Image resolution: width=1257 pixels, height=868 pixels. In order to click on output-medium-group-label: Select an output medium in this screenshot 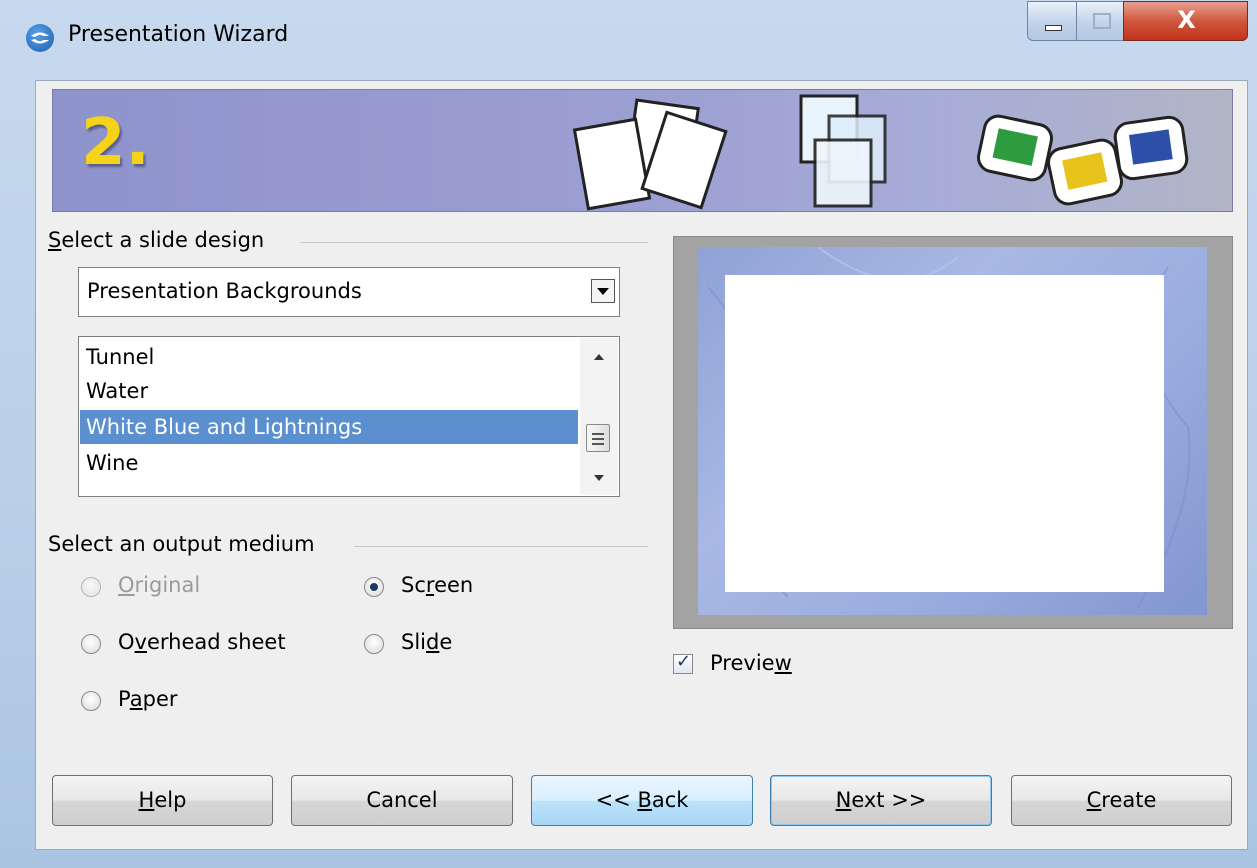, I will do `click(181, 544)`.